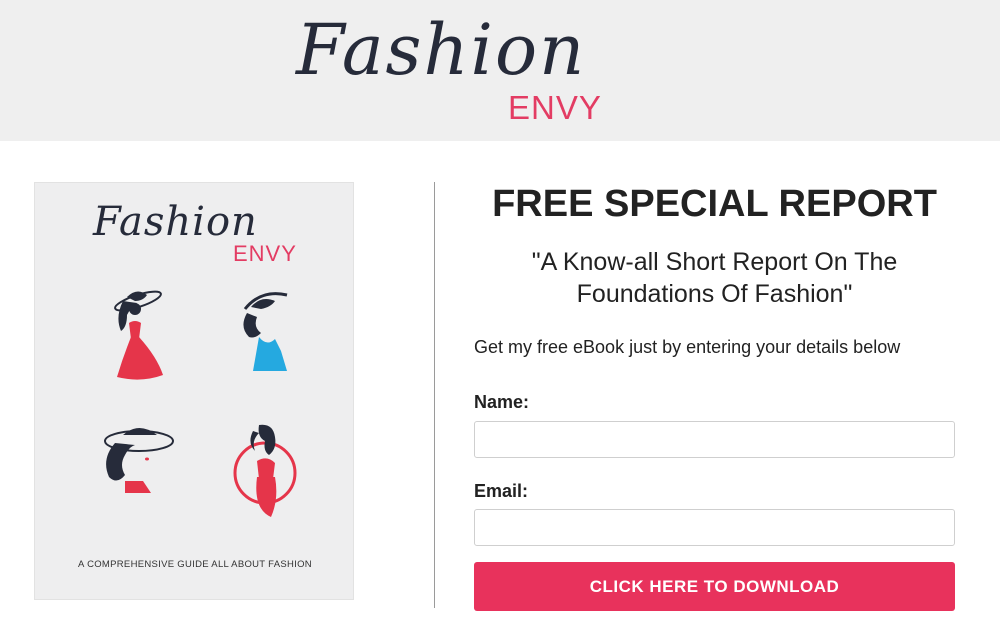 This screenshot has width=1000, height=639. I want to click on cover-logo-sub: ENVY, so click(265, 253).